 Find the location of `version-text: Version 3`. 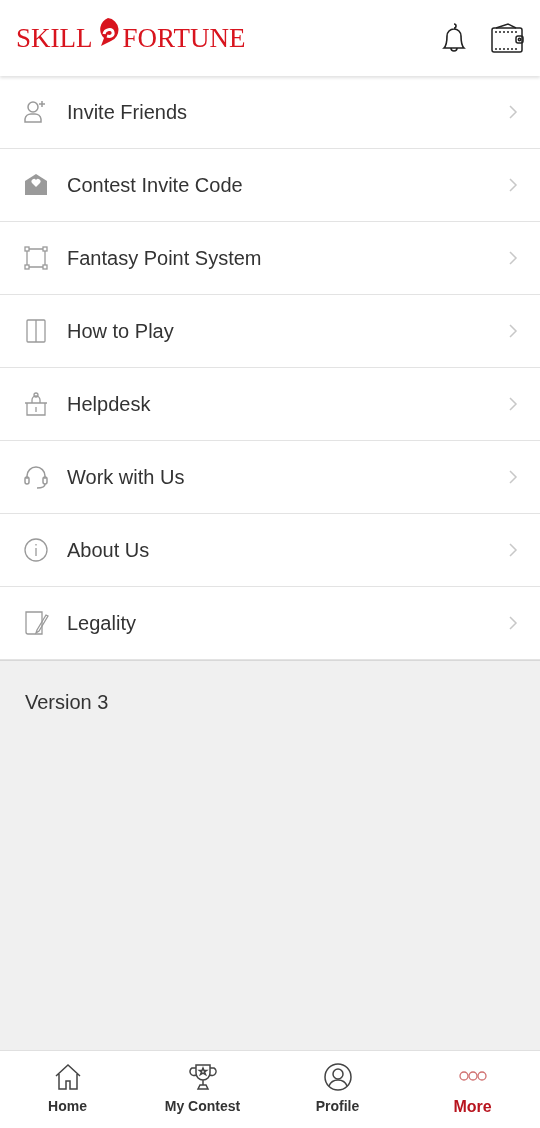

version-text: Version 3 is located at coordinates (67, 702).